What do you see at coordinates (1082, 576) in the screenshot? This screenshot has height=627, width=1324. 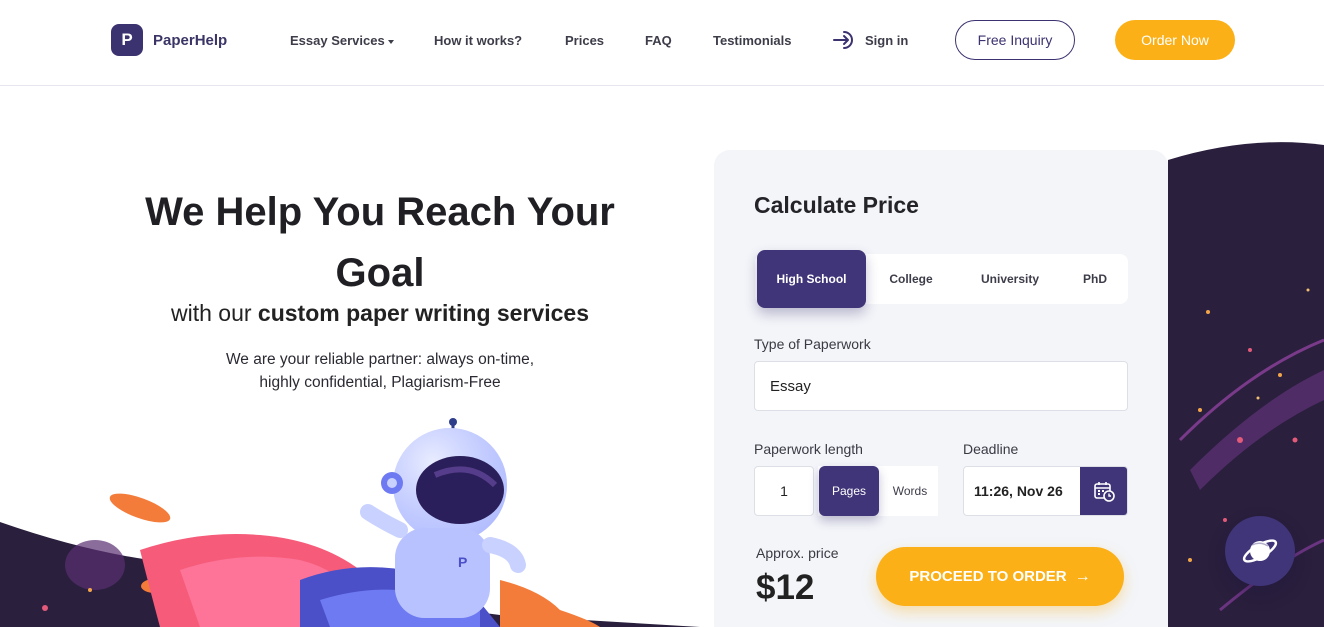 I see `arrow-right-icon: →` at bounding box center [1082, 576].